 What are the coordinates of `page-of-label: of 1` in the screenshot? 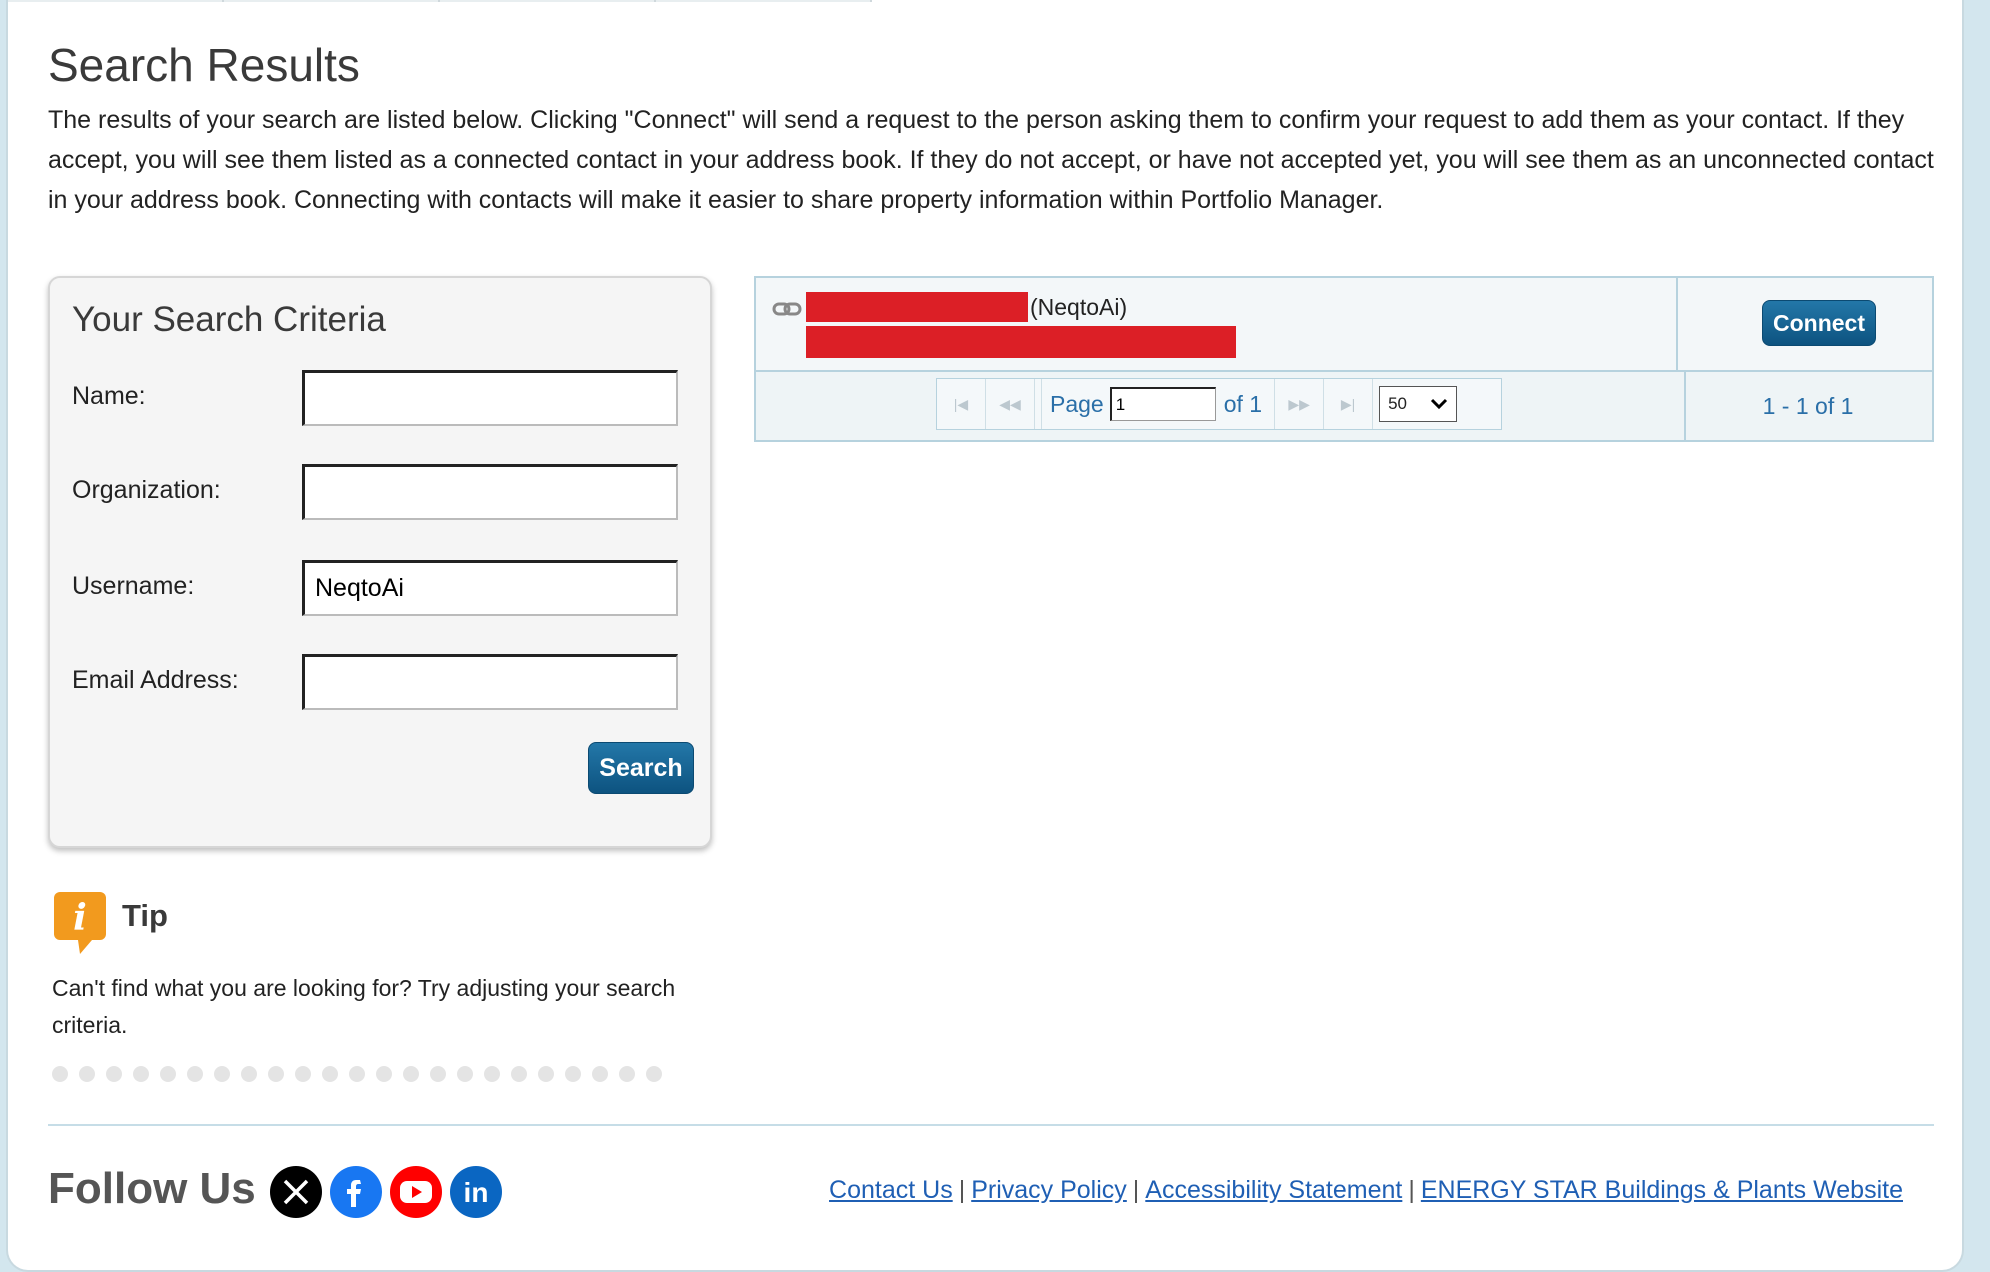 It's located at (1243, 403).